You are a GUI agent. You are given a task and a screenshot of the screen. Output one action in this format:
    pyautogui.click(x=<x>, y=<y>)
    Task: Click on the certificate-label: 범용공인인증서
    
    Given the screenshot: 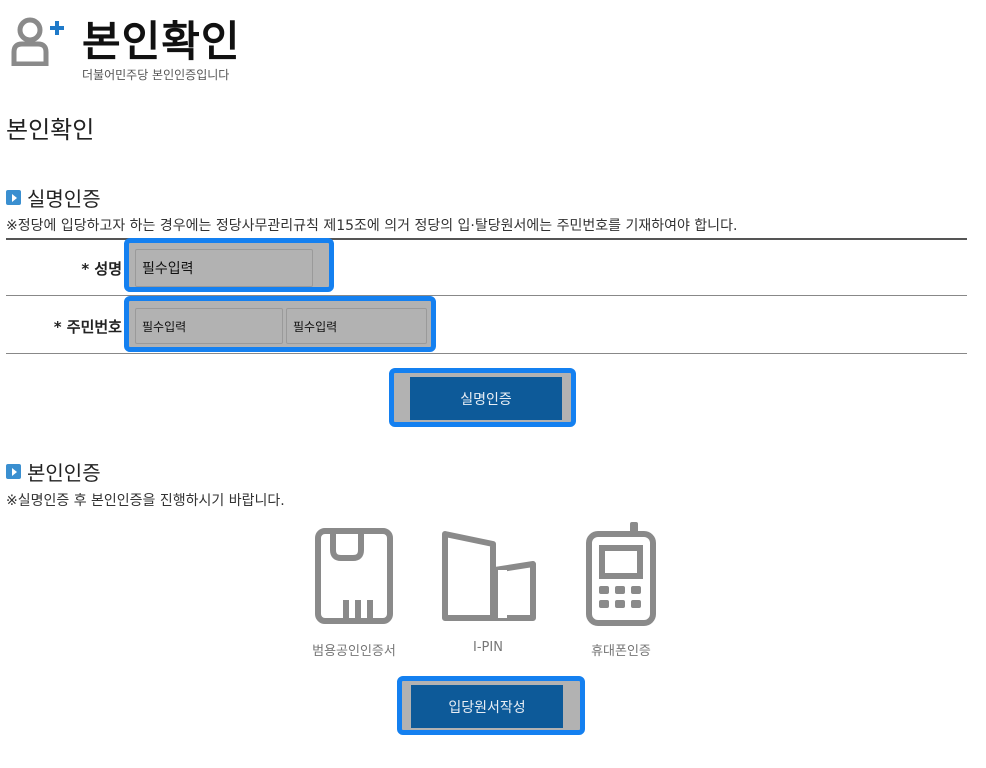 What is the action you would take?
    pyautogui.click(x=354, y=649)
    